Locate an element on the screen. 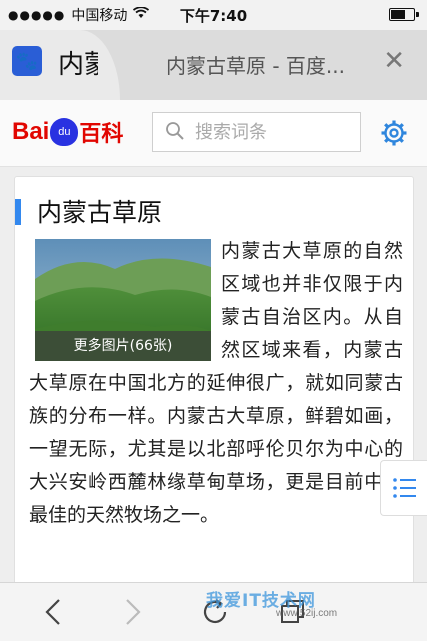 The height and width of the screenshot is (641, 427). chevron-left-icon is located at coordinates (52, 612).